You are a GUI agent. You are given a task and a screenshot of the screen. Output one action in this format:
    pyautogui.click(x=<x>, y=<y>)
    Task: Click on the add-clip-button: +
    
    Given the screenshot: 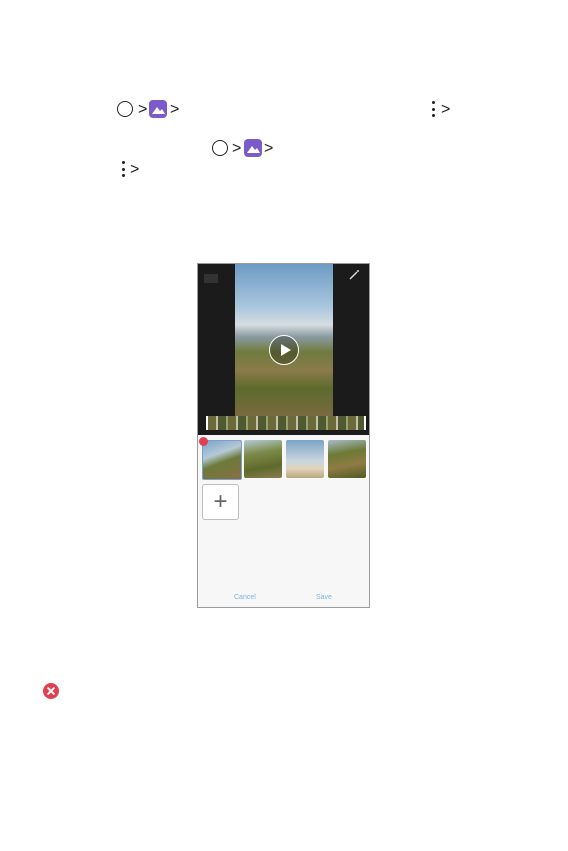 What is the action you would take?
    pyautogui.click(x=220, y=502)
    